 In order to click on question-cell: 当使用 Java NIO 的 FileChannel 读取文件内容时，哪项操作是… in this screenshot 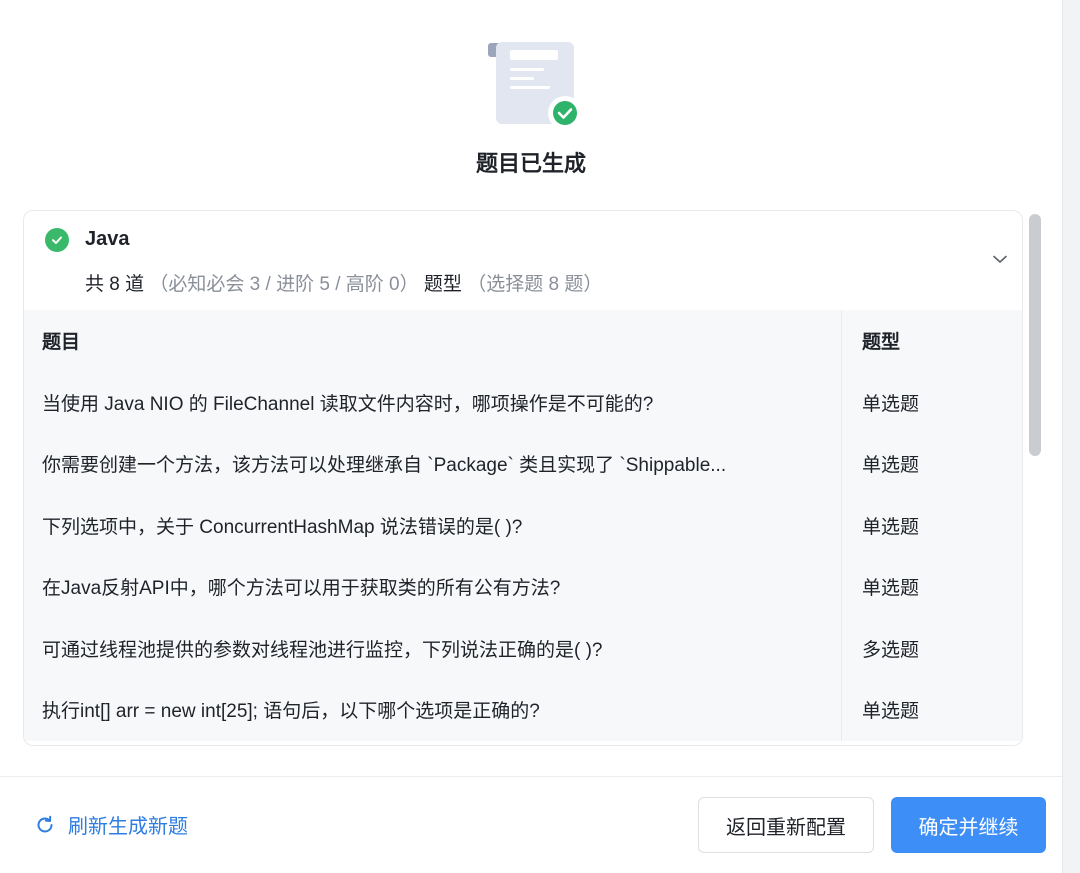, I will do `click(433, 402)`.